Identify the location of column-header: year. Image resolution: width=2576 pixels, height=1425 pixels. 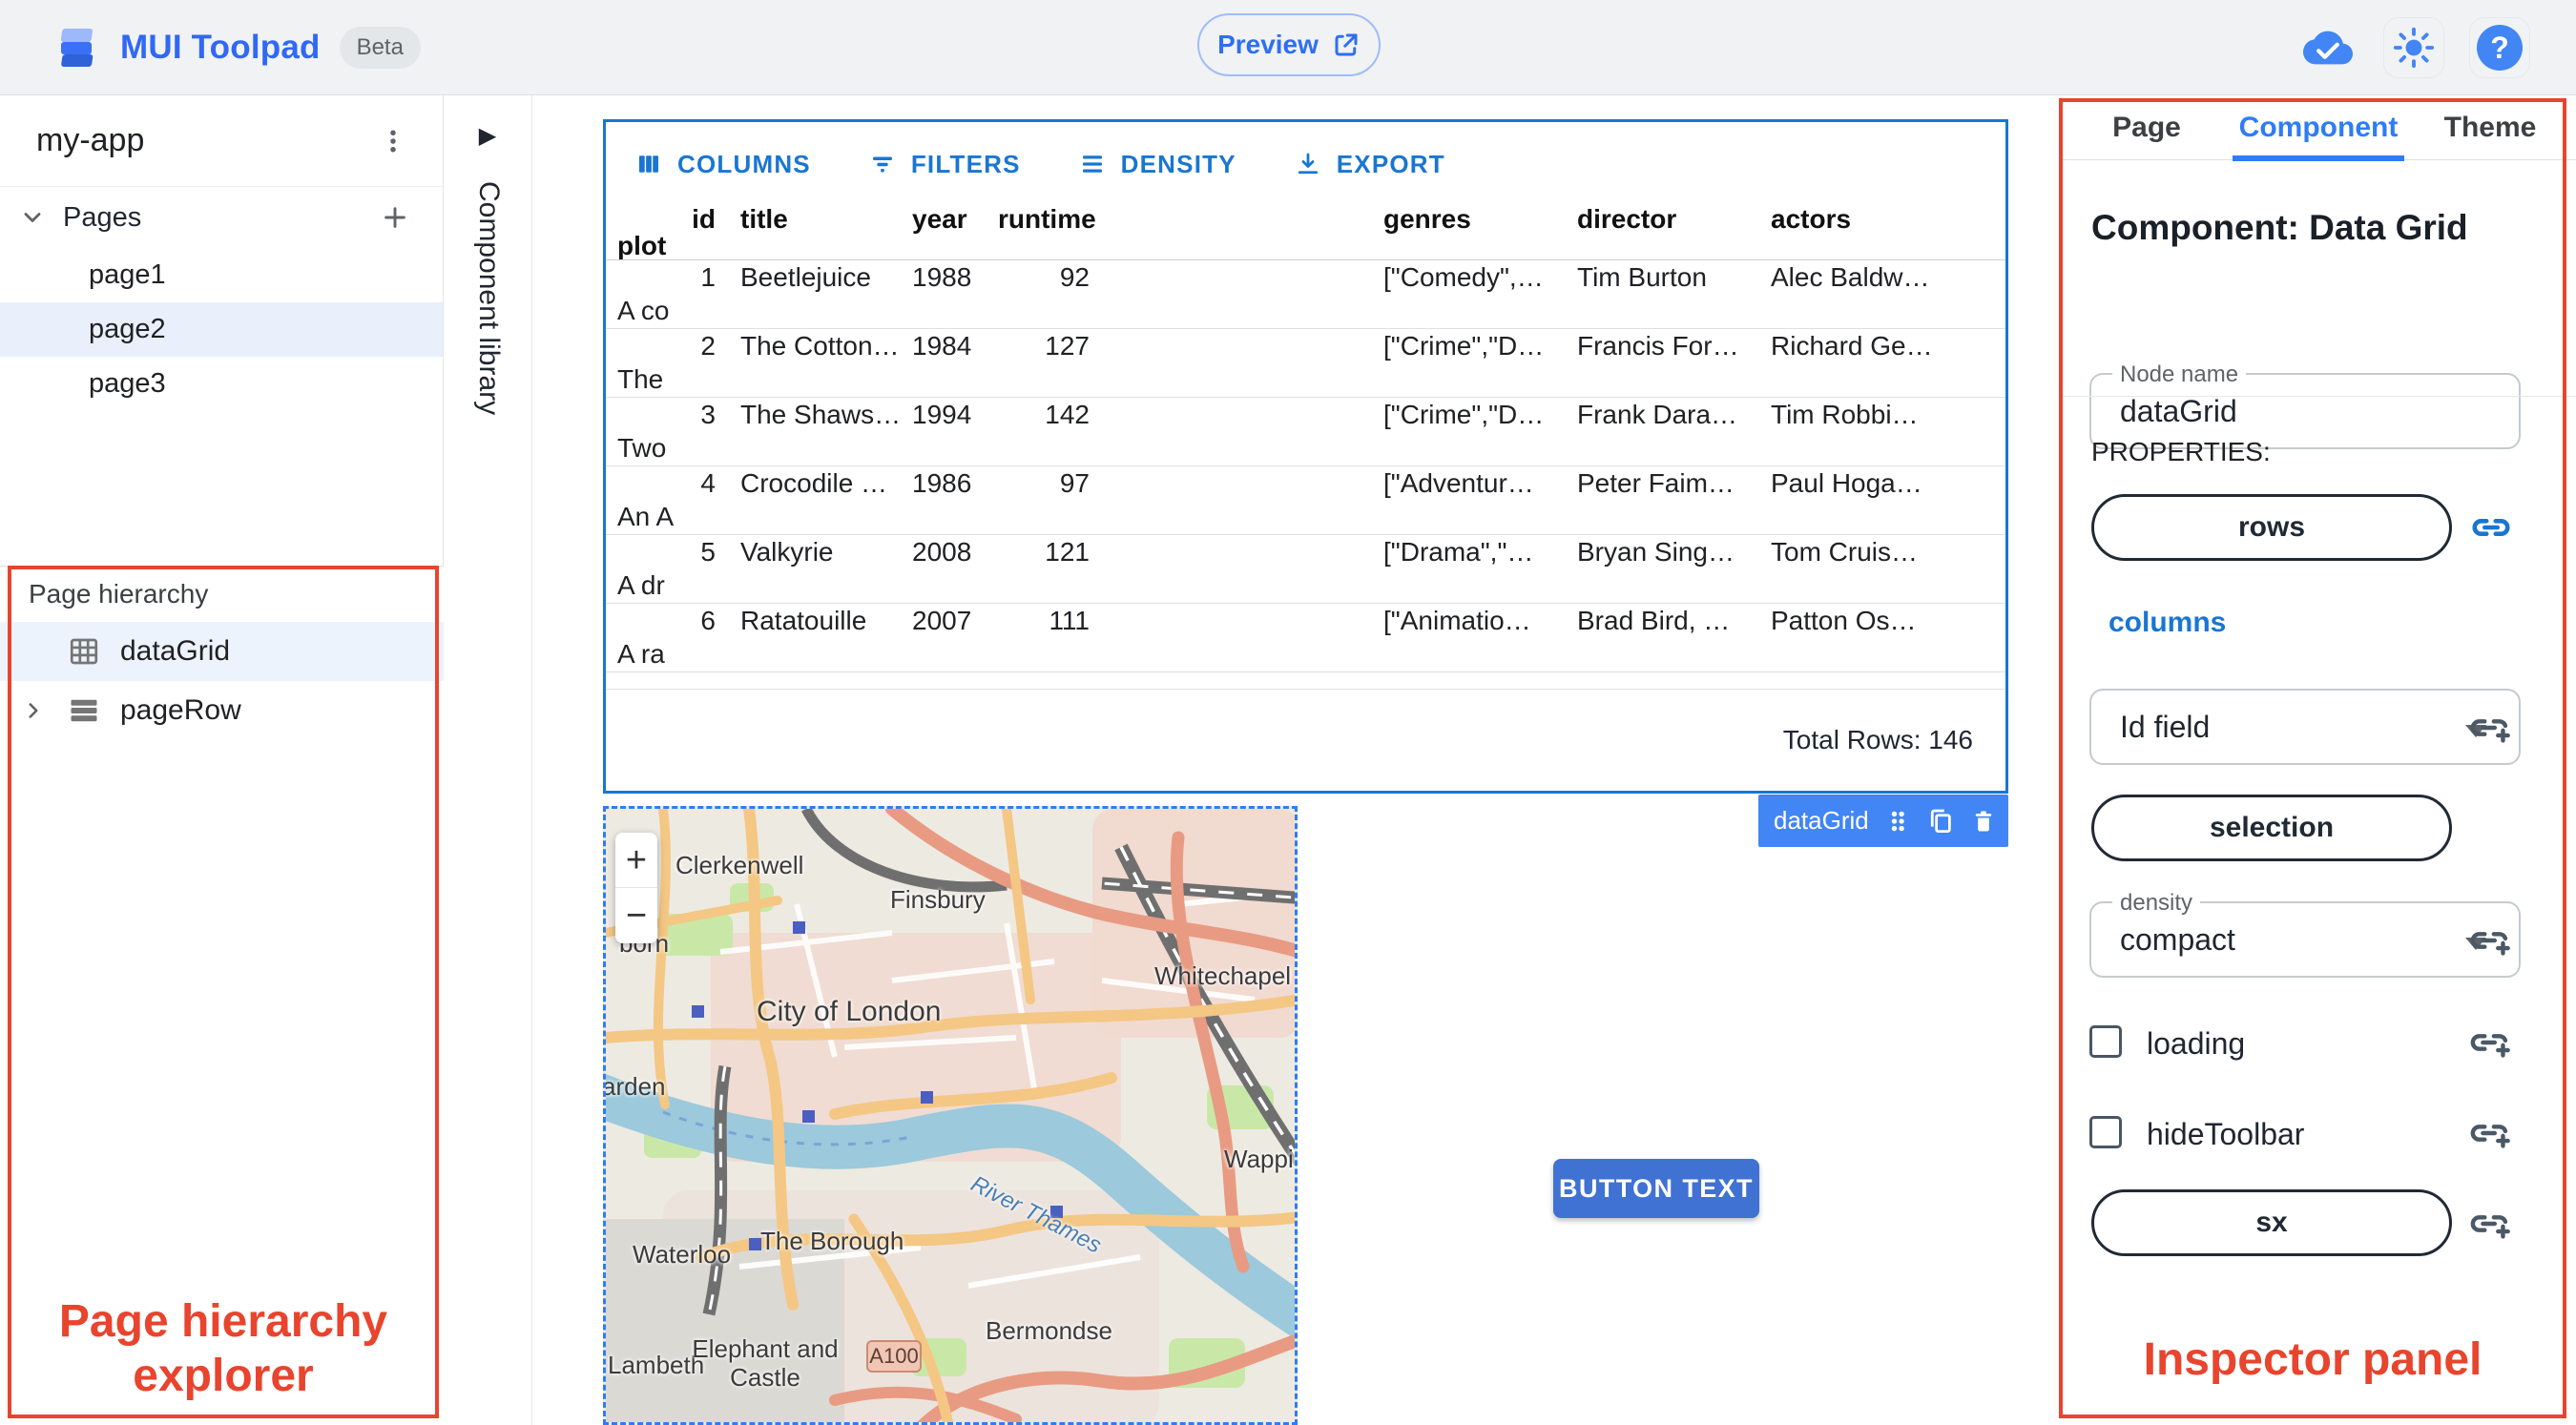
(955, 220).